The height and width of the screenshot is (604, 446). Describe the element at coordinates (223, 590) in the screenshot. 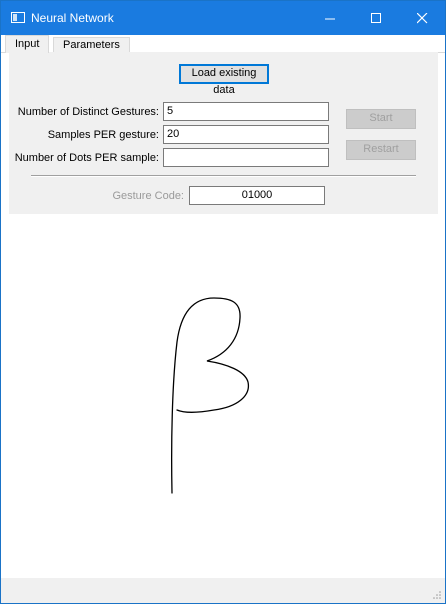

I see `status-bar` at that location.